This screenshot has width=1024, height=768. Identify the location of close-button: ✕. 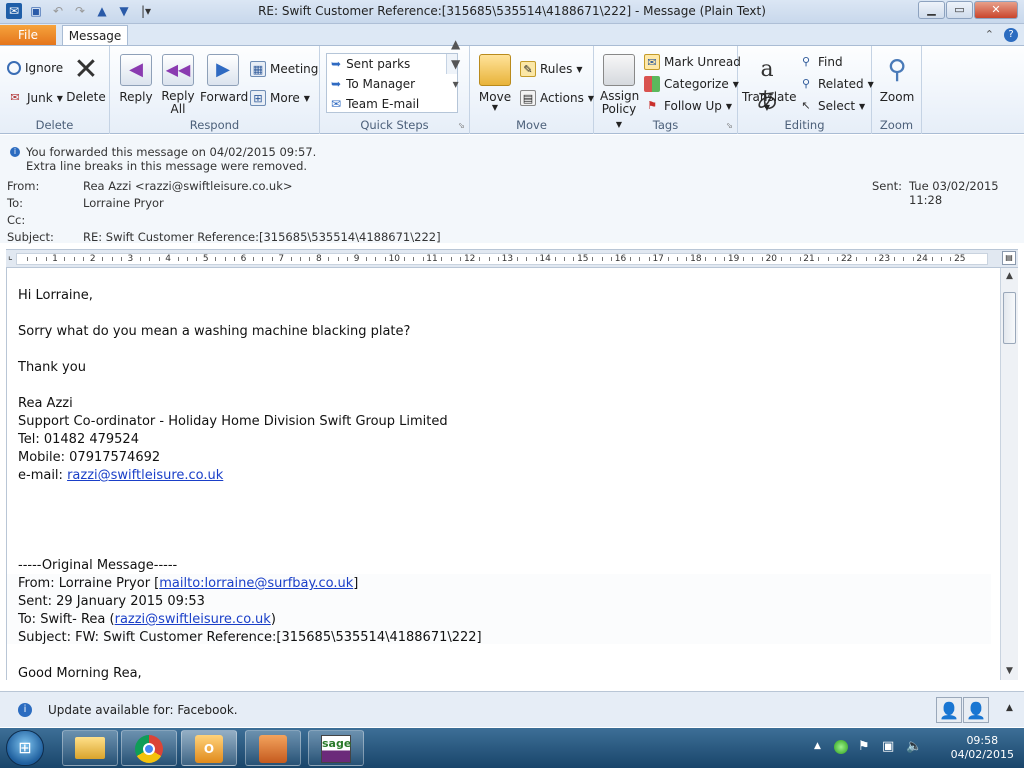
(996, 10).